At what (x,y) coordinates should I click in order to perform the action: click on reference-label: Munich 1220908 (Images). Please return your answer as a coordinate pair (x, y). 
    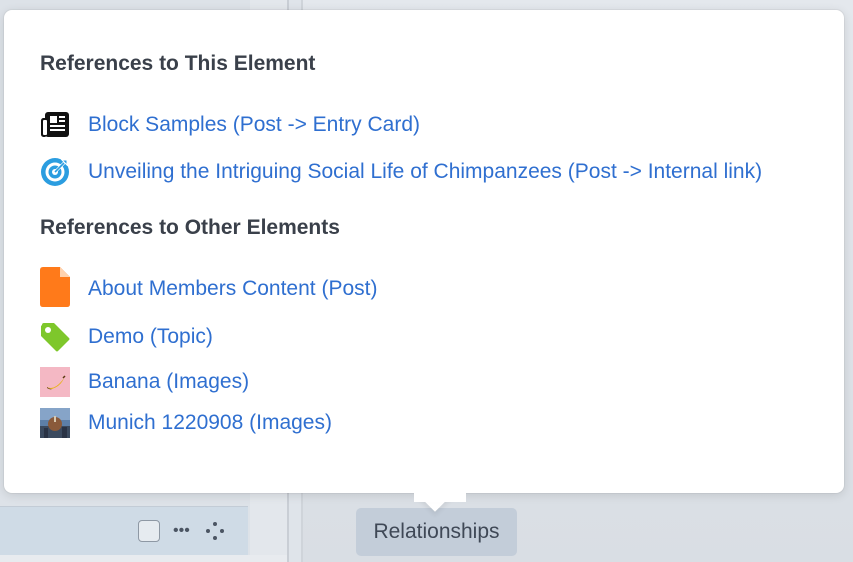
    Looking at the image, I should click on (210, 422).